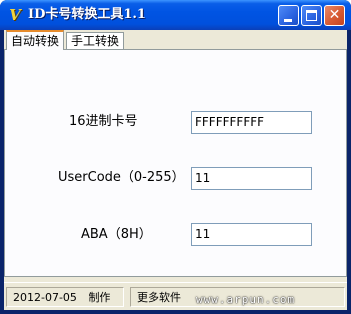 The image size is (351, 314). I want to click on close-icon: ✕, so click(334, 15).